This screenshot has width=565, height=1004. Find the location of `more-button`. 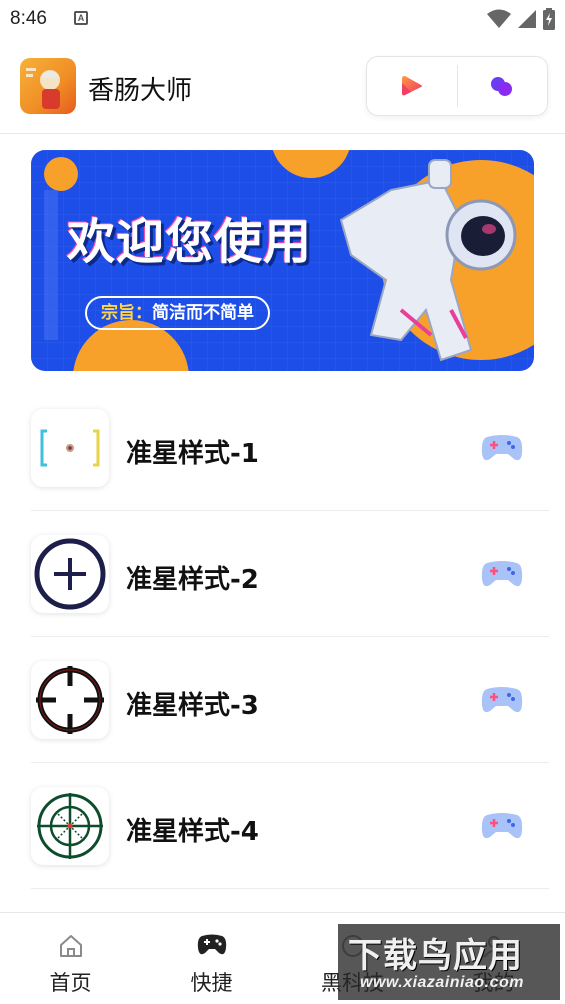

more-button is located at coordinates (503, 86).